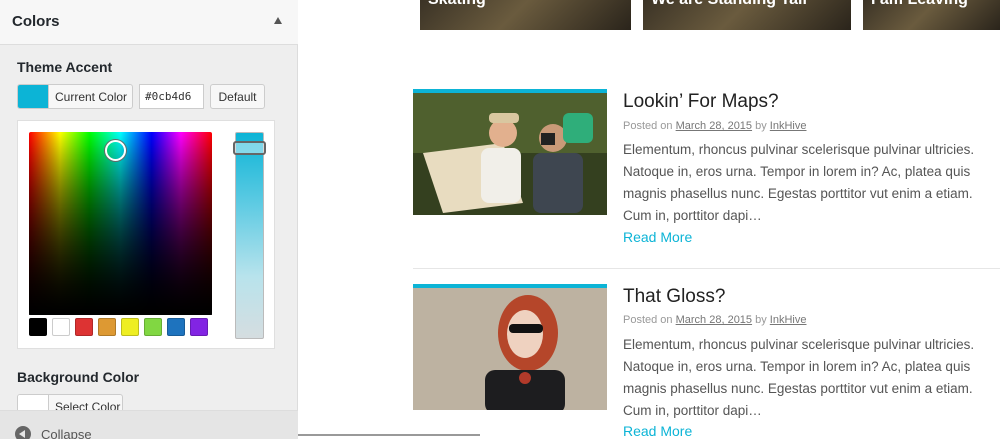 Image resolution: width=1000 pixels, height=439 pixels. I want to click on woman-portrait-photo, so click(510, 349).